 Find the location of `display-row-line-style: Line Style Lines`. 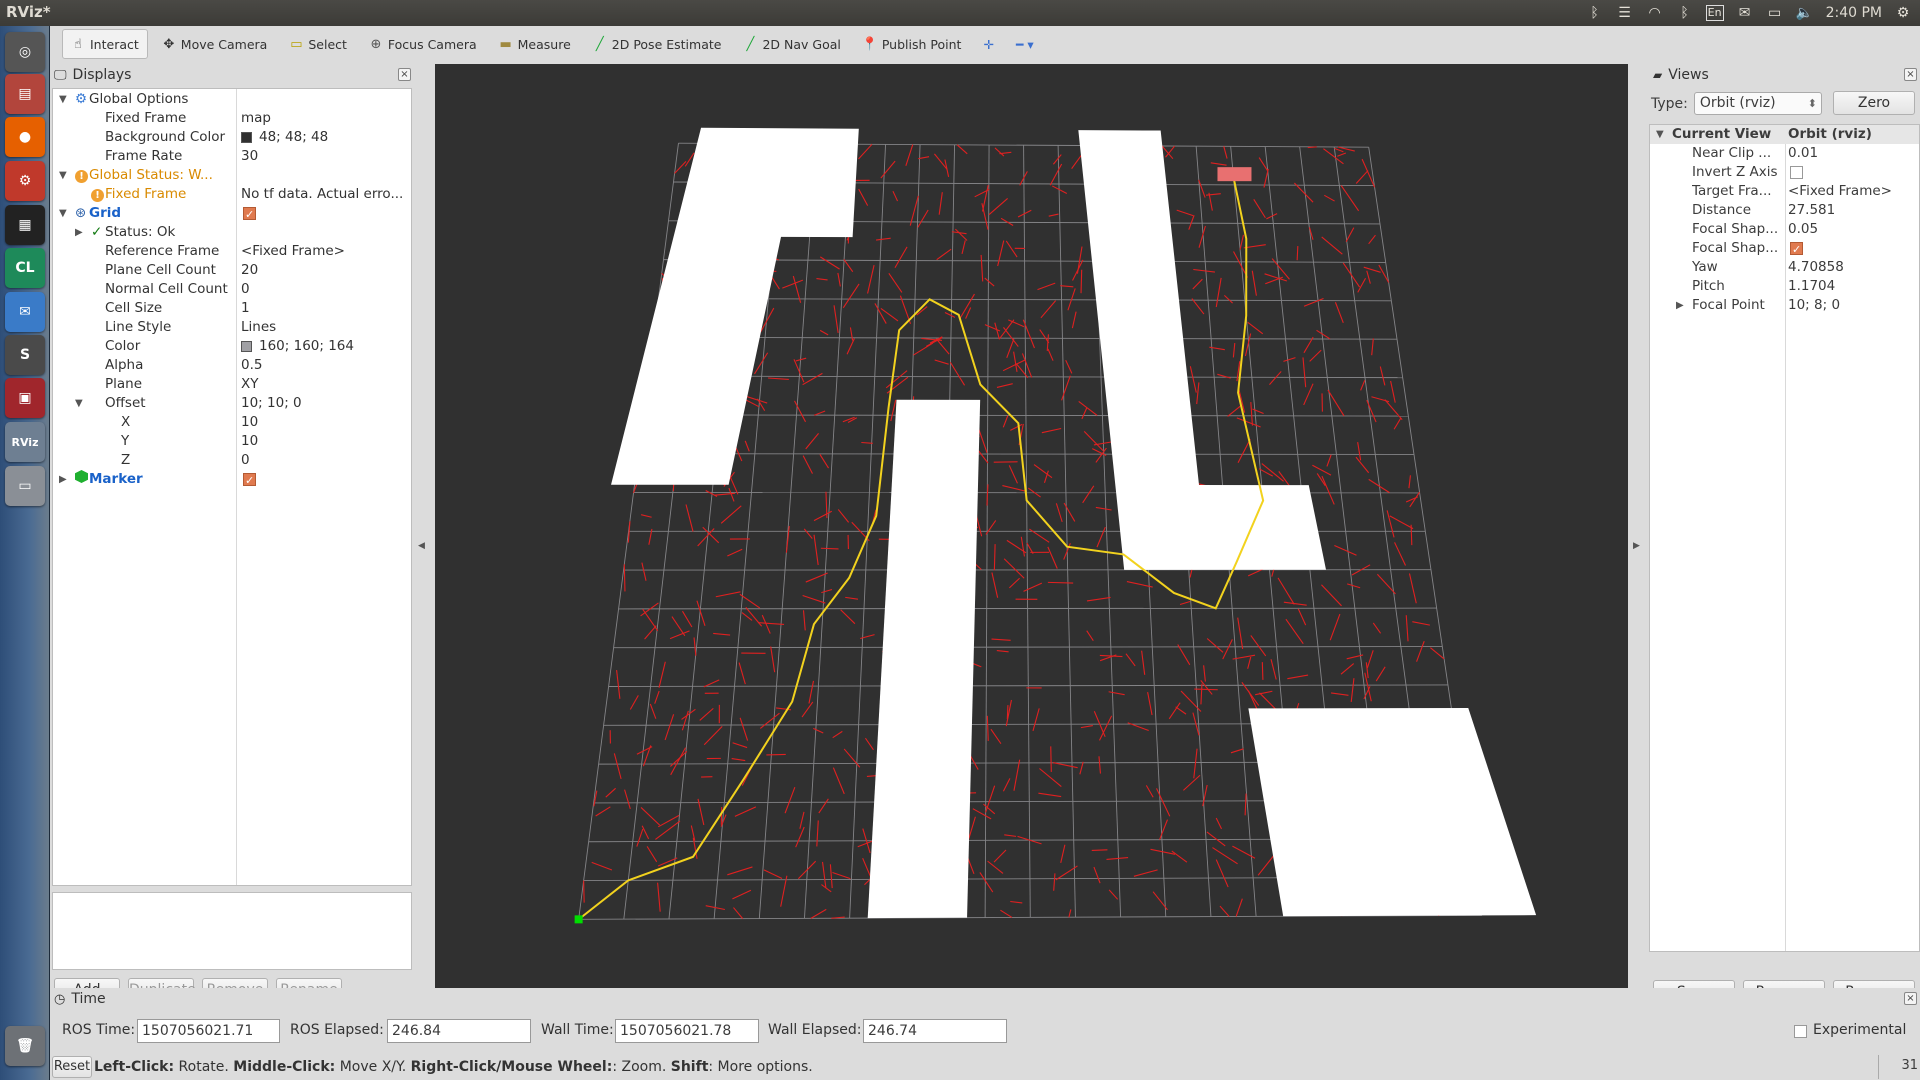

display-row-line-style: Line Style Lines is located at coordinates (232, 327).